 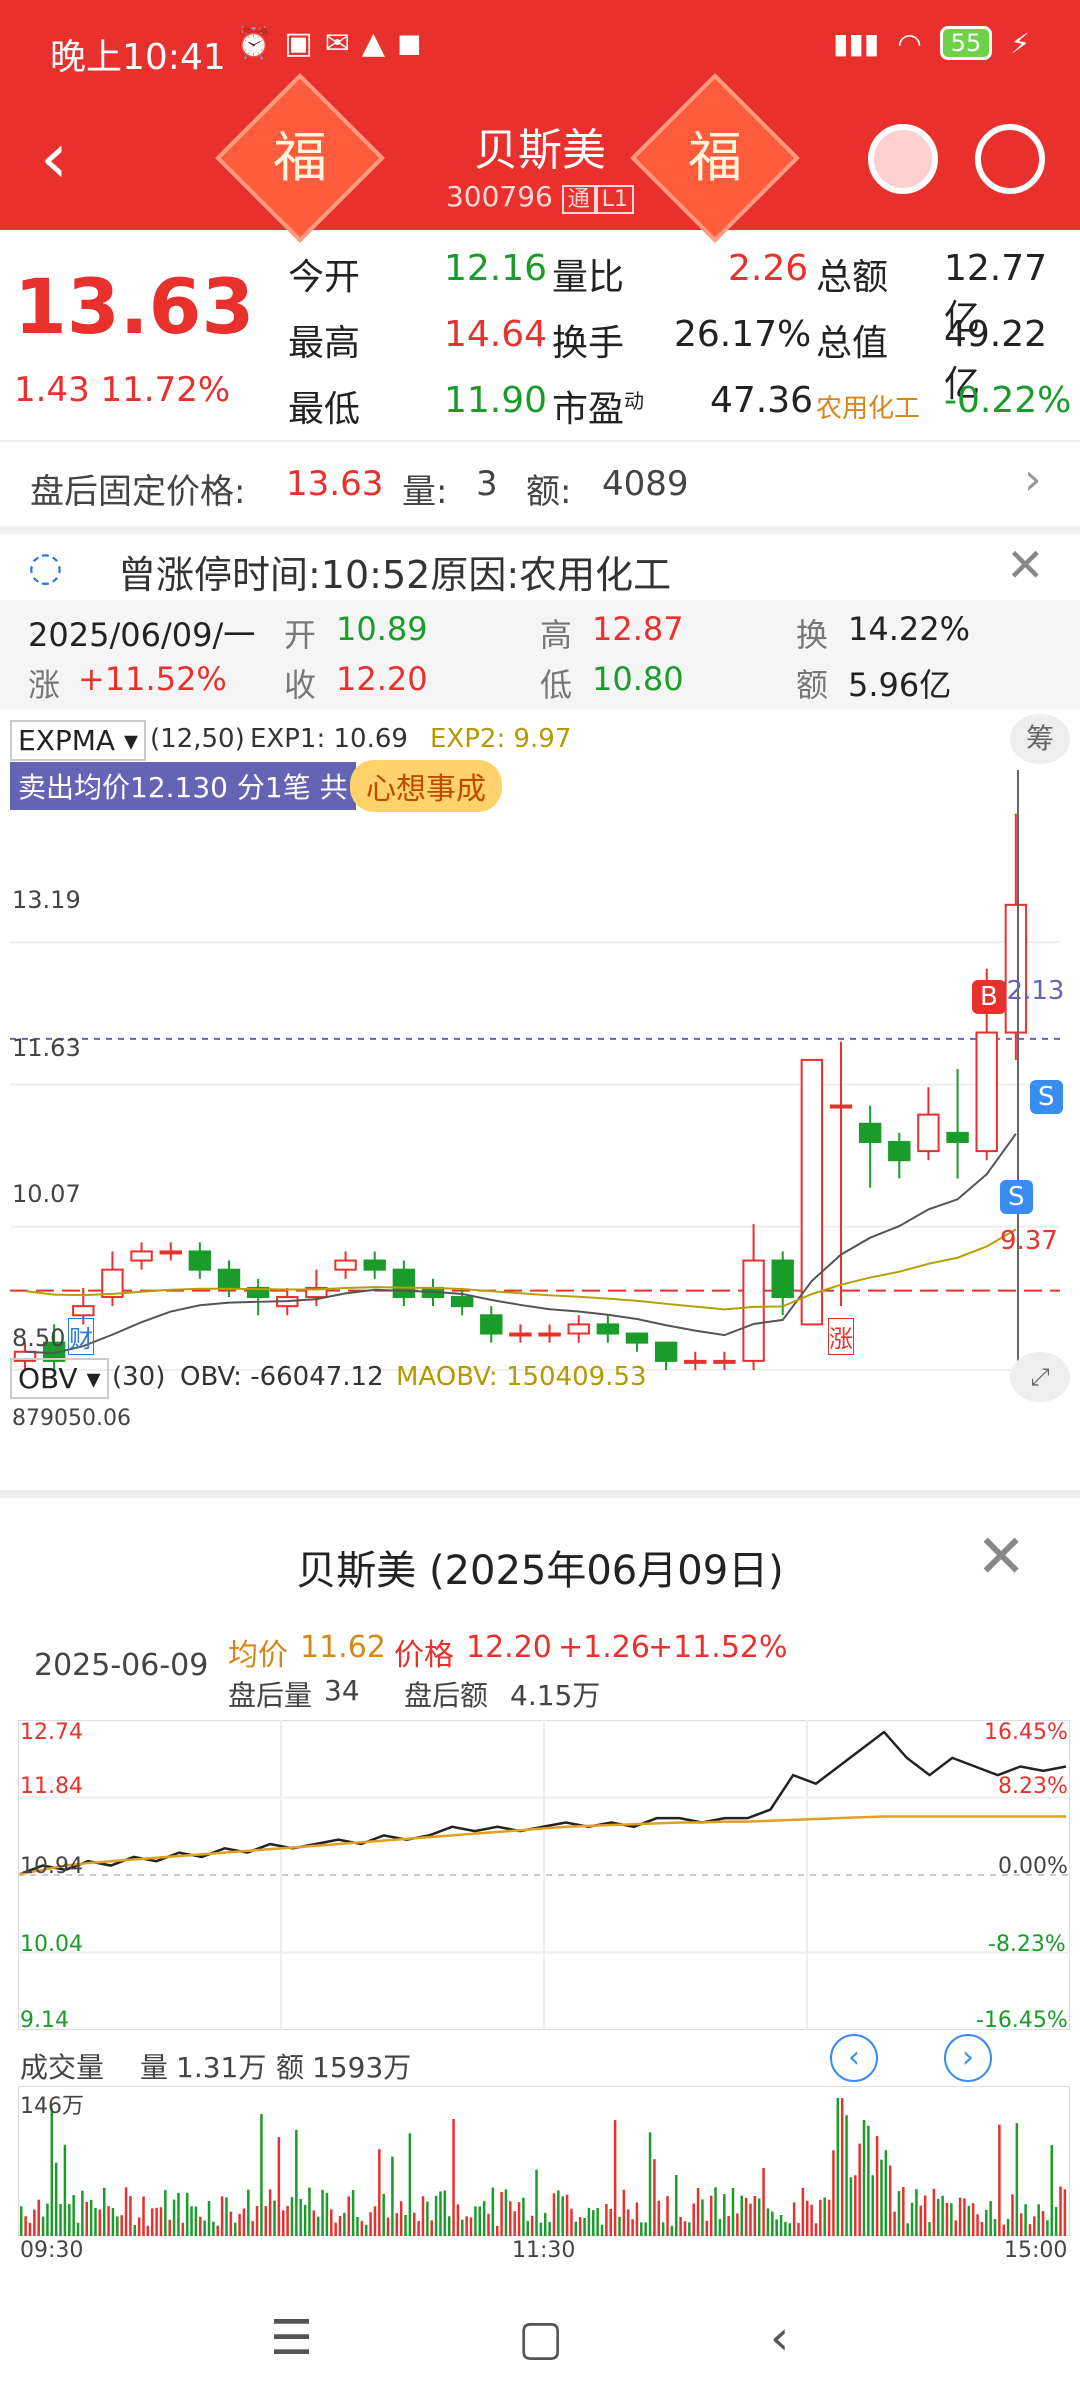 I want to click on lightbulb-icon: ◌, so click(x=45, y=567).